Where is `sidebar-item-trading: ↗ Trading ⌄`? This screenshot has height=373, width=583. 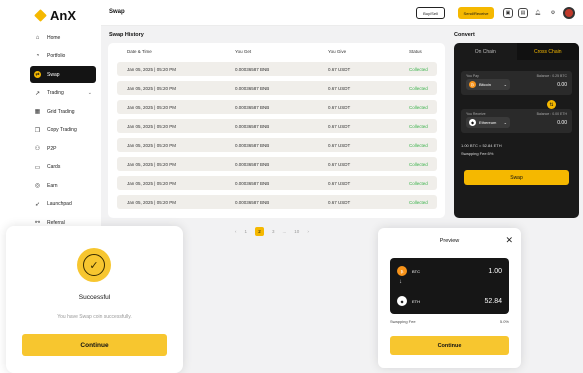 sidebar-item-trading: ↗ Trading ⌄ is located at coordinates (63, 93).